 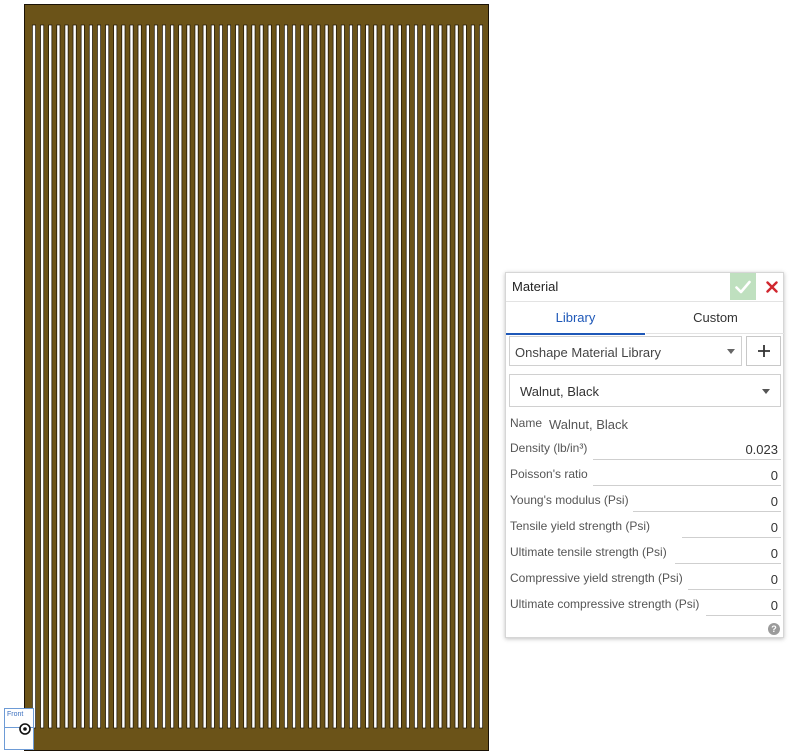 What do you see at coordinates (588, 352) in the screenshot?
I see `library-dropdown-value: Onshape Material Library` at bounding box center [588, 352].